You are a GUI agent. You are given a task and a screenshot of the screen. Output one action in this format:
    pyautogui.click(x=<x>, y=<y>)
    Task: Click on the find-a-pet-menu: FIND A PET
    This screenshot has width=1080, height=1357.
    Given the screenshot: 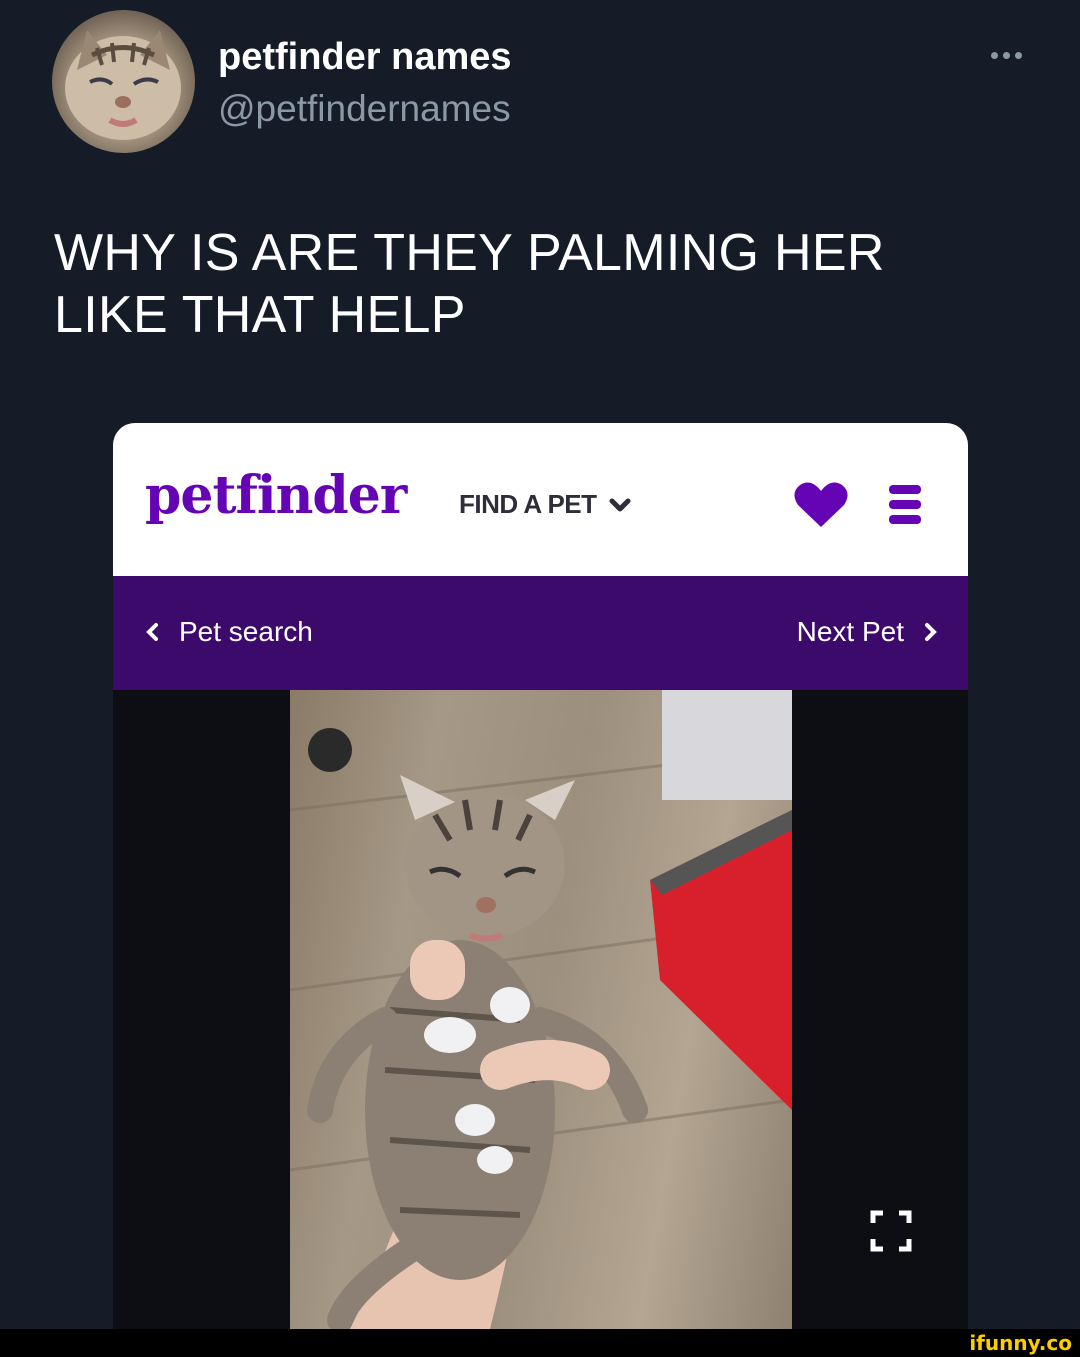 What is the action you would take?
    pyautogui.click(x=545, y=504)
    